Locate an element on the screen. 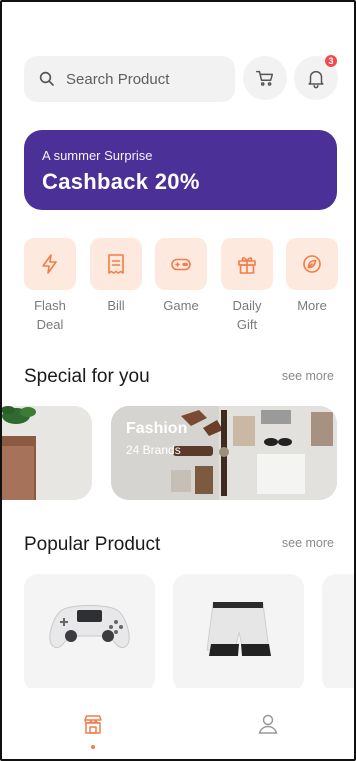  bottom-navigation is located at coordinates (178, 723).